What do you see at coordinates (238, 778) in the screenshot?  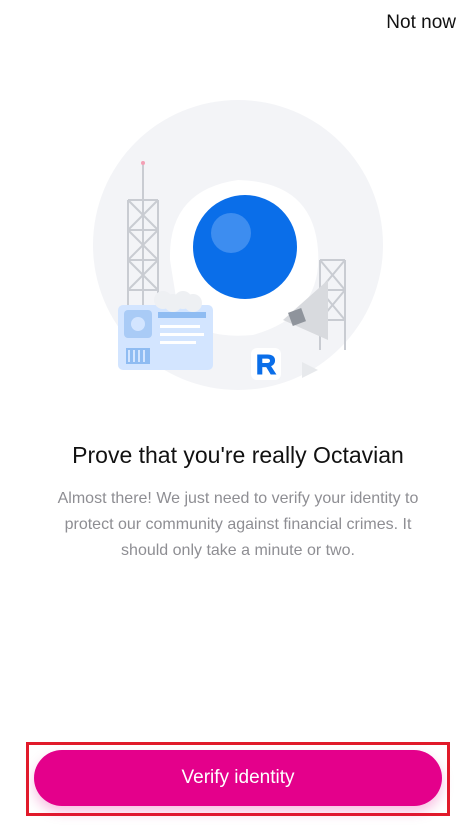 I see `verify-identity-button: Verify identity` at bounding box center [238, 778].